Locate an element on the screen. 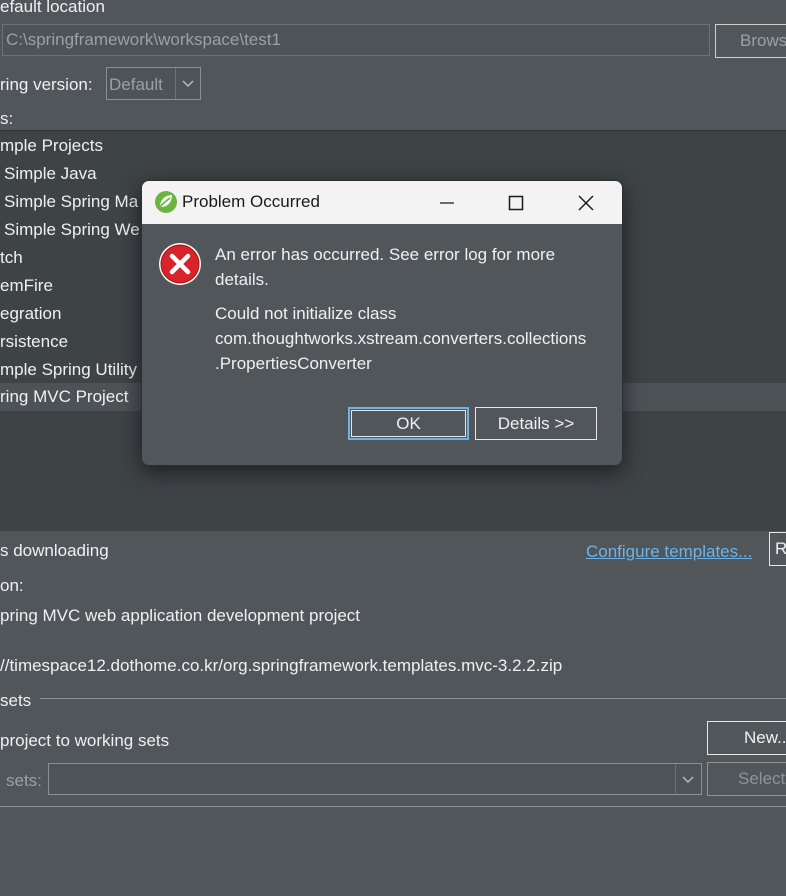  maximize-icon is located at coordinates (516, 202).